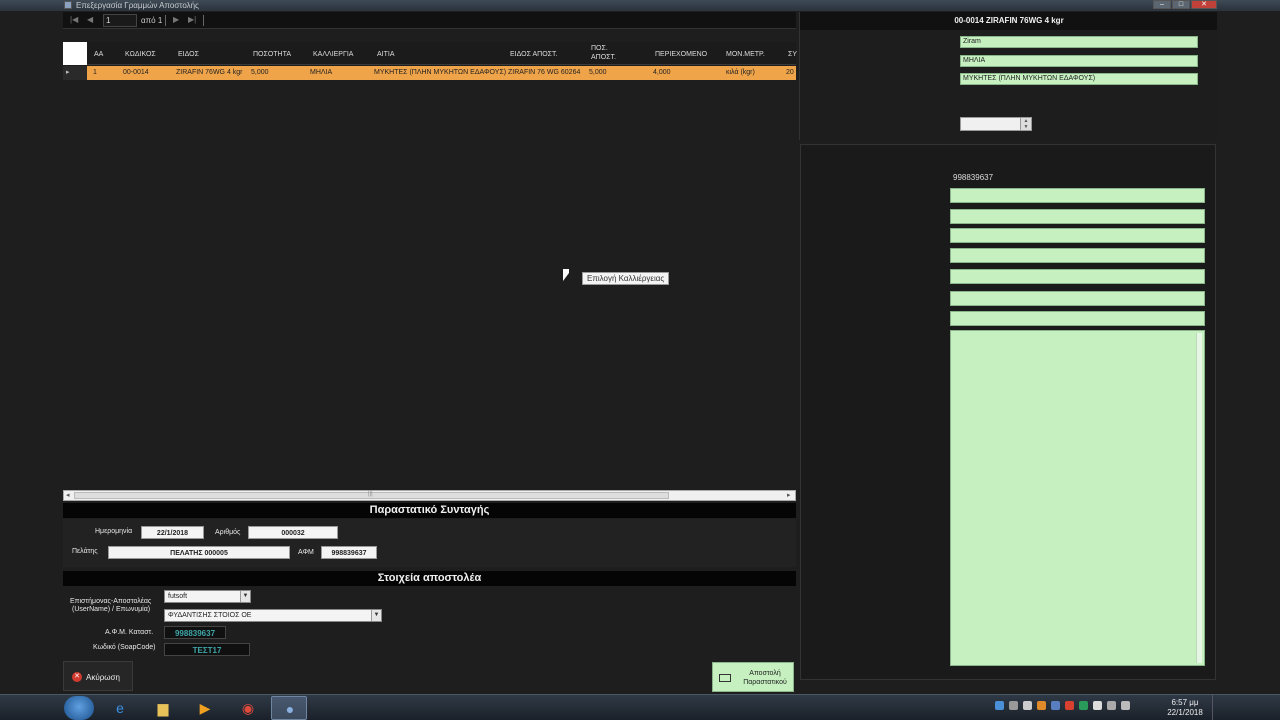 Image resolution: width=1280 pixels, height=720 pixels. Describe the element at coordinates (533, 54) in the screenshot. I see `col-sent-item: ΕΙΔΟΣ ΑΠΟΣΤ.` at that location.